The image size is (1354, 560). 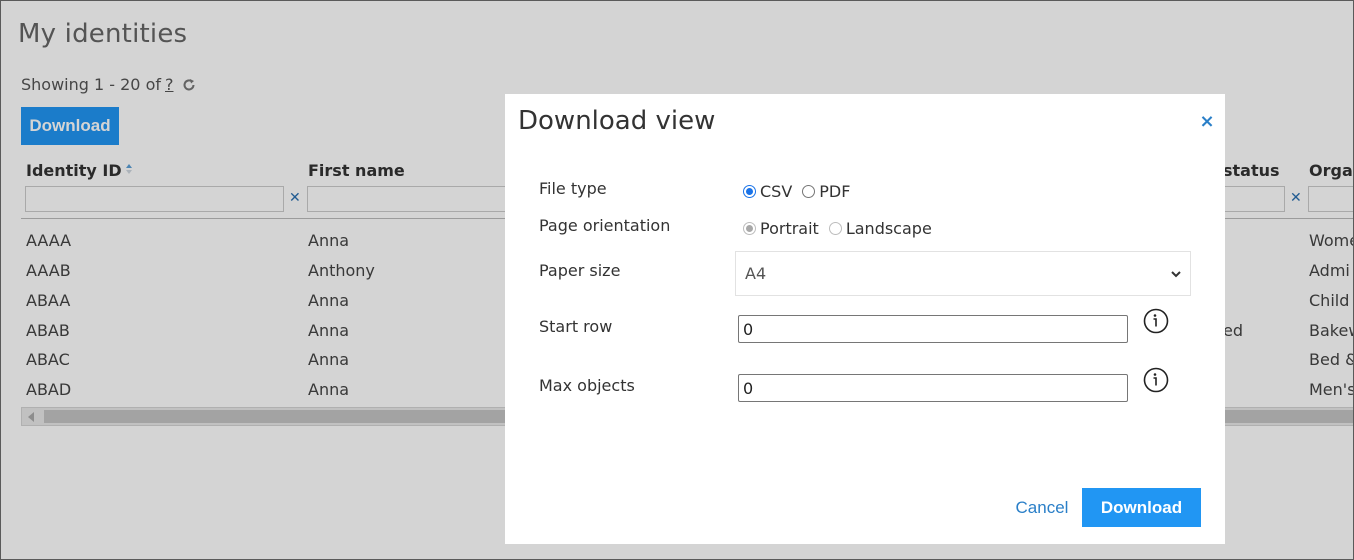 I want to click on portrait-radio-label: Portrait, so click(x=789, y=228).